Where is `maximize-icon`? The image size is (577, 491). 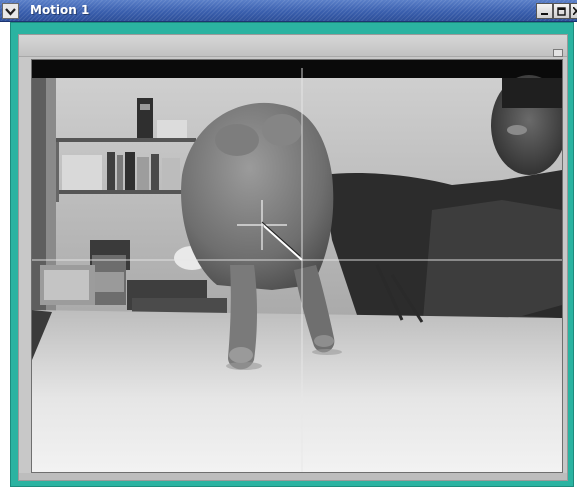 maximize-icon is located at coordinates (561, 11).